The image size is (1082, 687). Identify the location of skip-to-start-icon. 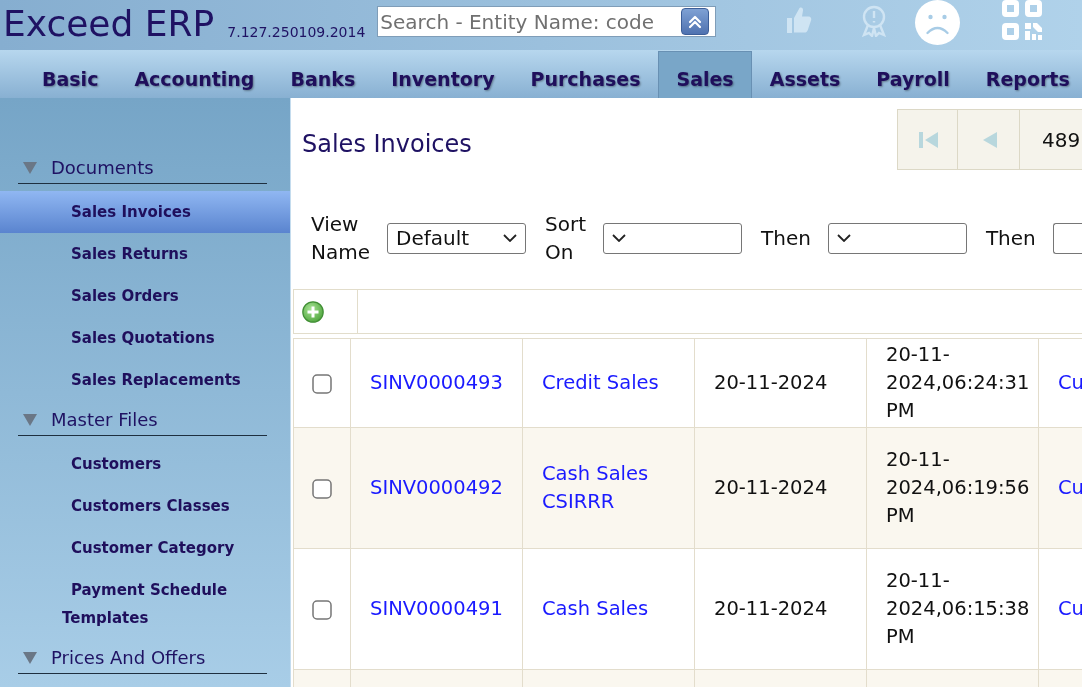
(927, 139).